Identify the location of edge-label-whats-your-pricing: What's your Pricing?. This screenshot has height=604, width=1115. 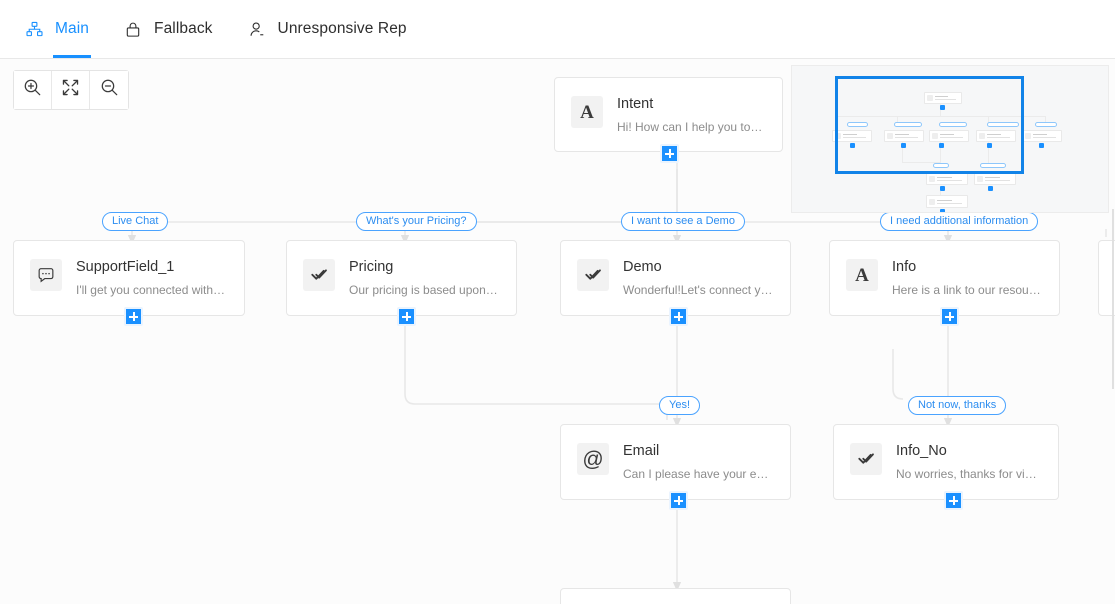
(416, 221).